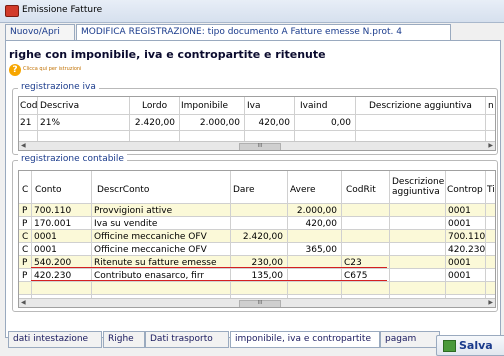 The height and width of the screenshot is (356, 504). I want to click on iva-cell-ivaind: 0,00, so click(322, 123).